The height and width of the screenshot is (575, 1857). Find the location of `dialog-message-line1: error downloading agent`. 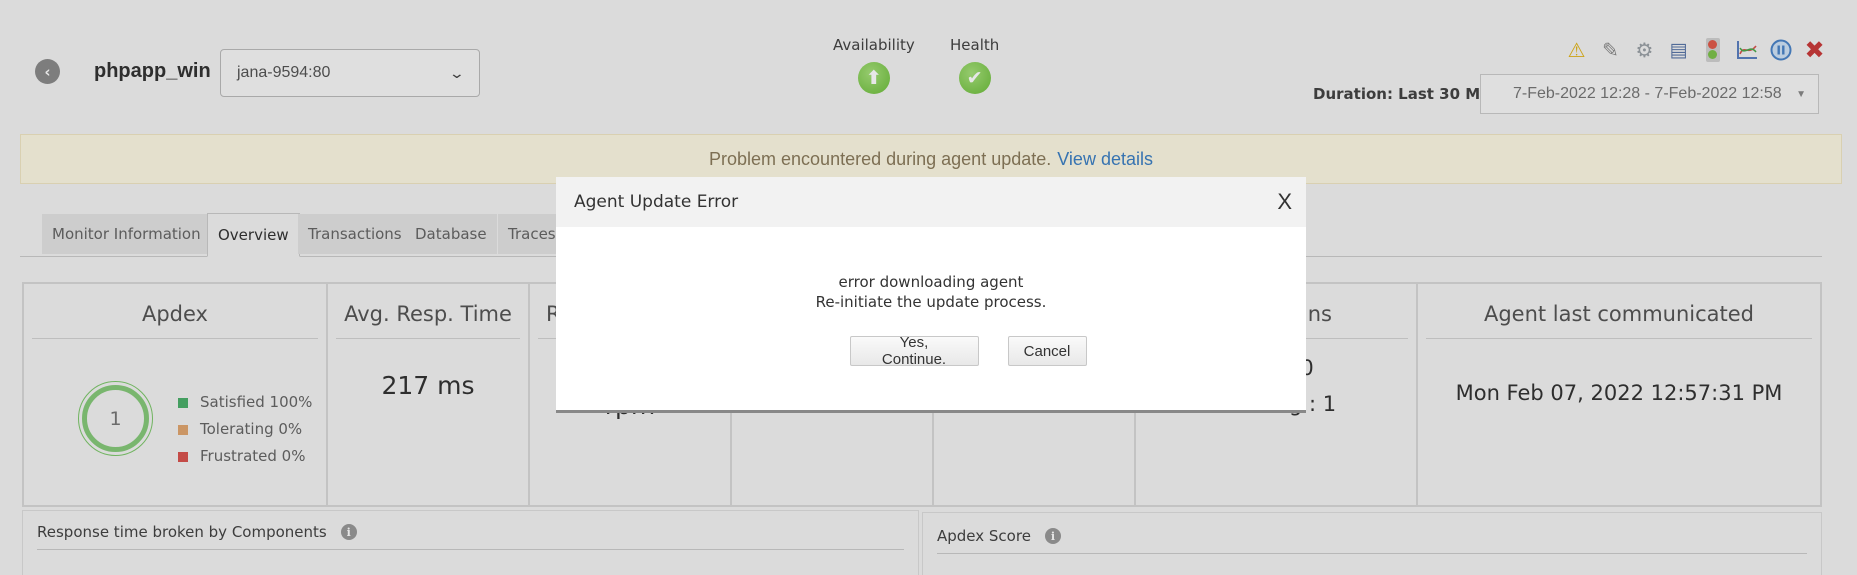

dialog-message-line1: error downloading agent is located at coordinates (931, 282).